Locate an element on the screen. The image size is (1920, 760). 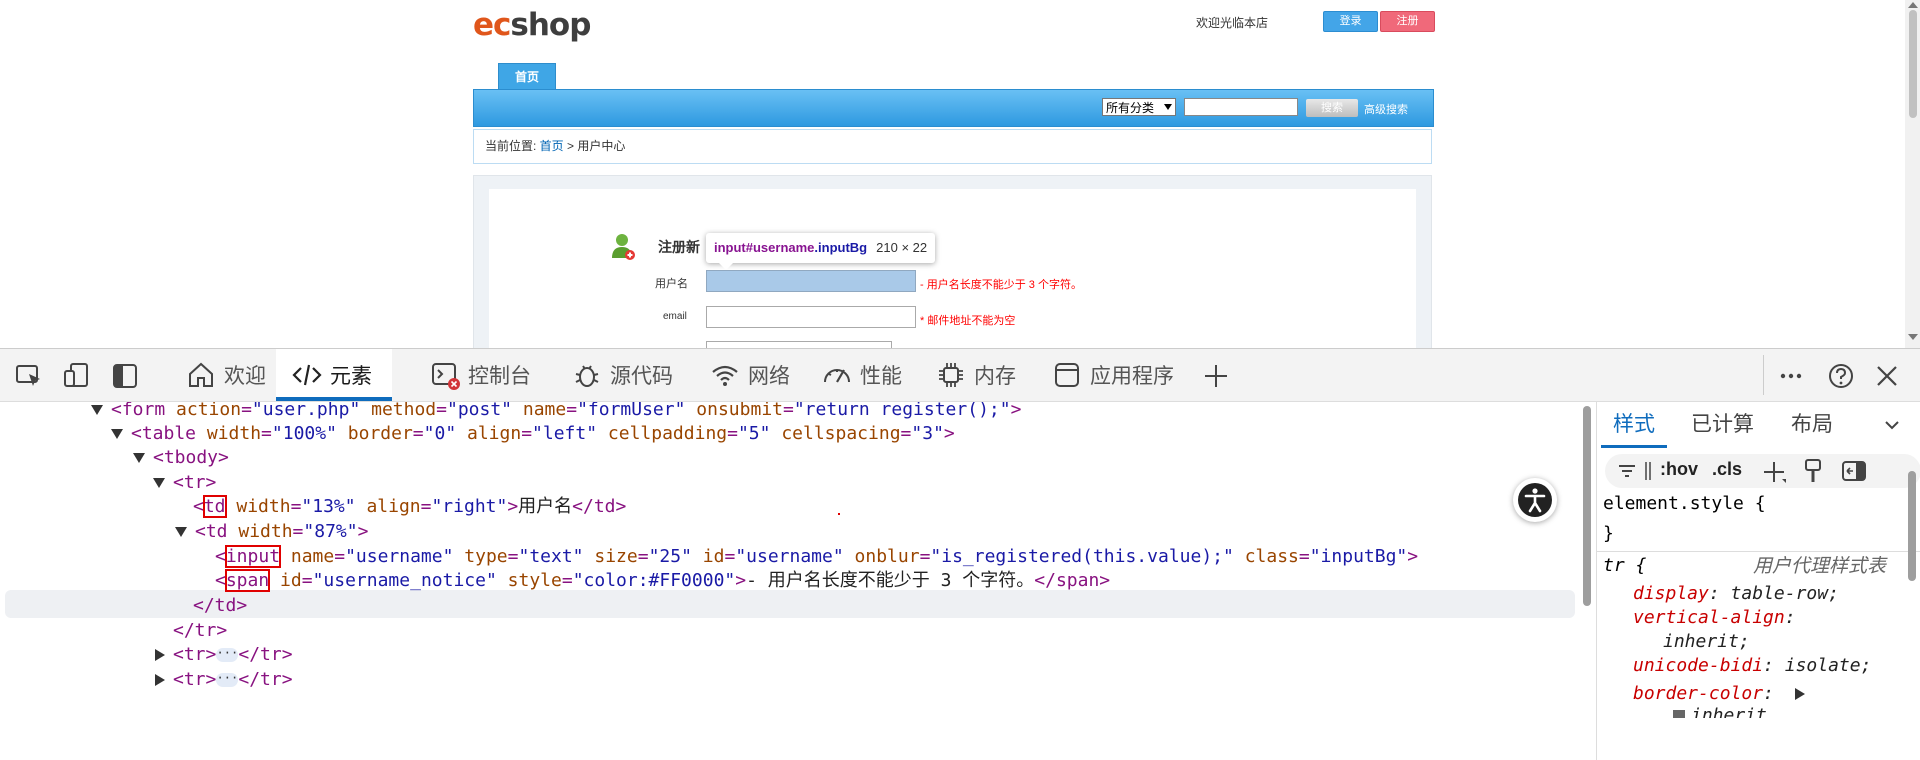
login-button: 登录 is located at coordinates (1350, 21).